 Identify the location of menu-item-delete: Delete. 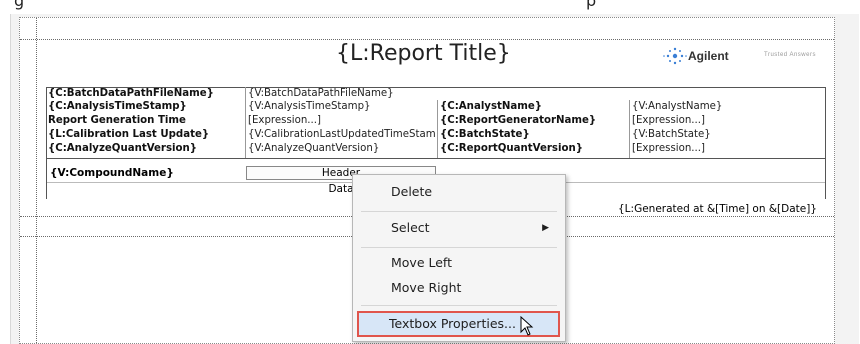
(459, 192).